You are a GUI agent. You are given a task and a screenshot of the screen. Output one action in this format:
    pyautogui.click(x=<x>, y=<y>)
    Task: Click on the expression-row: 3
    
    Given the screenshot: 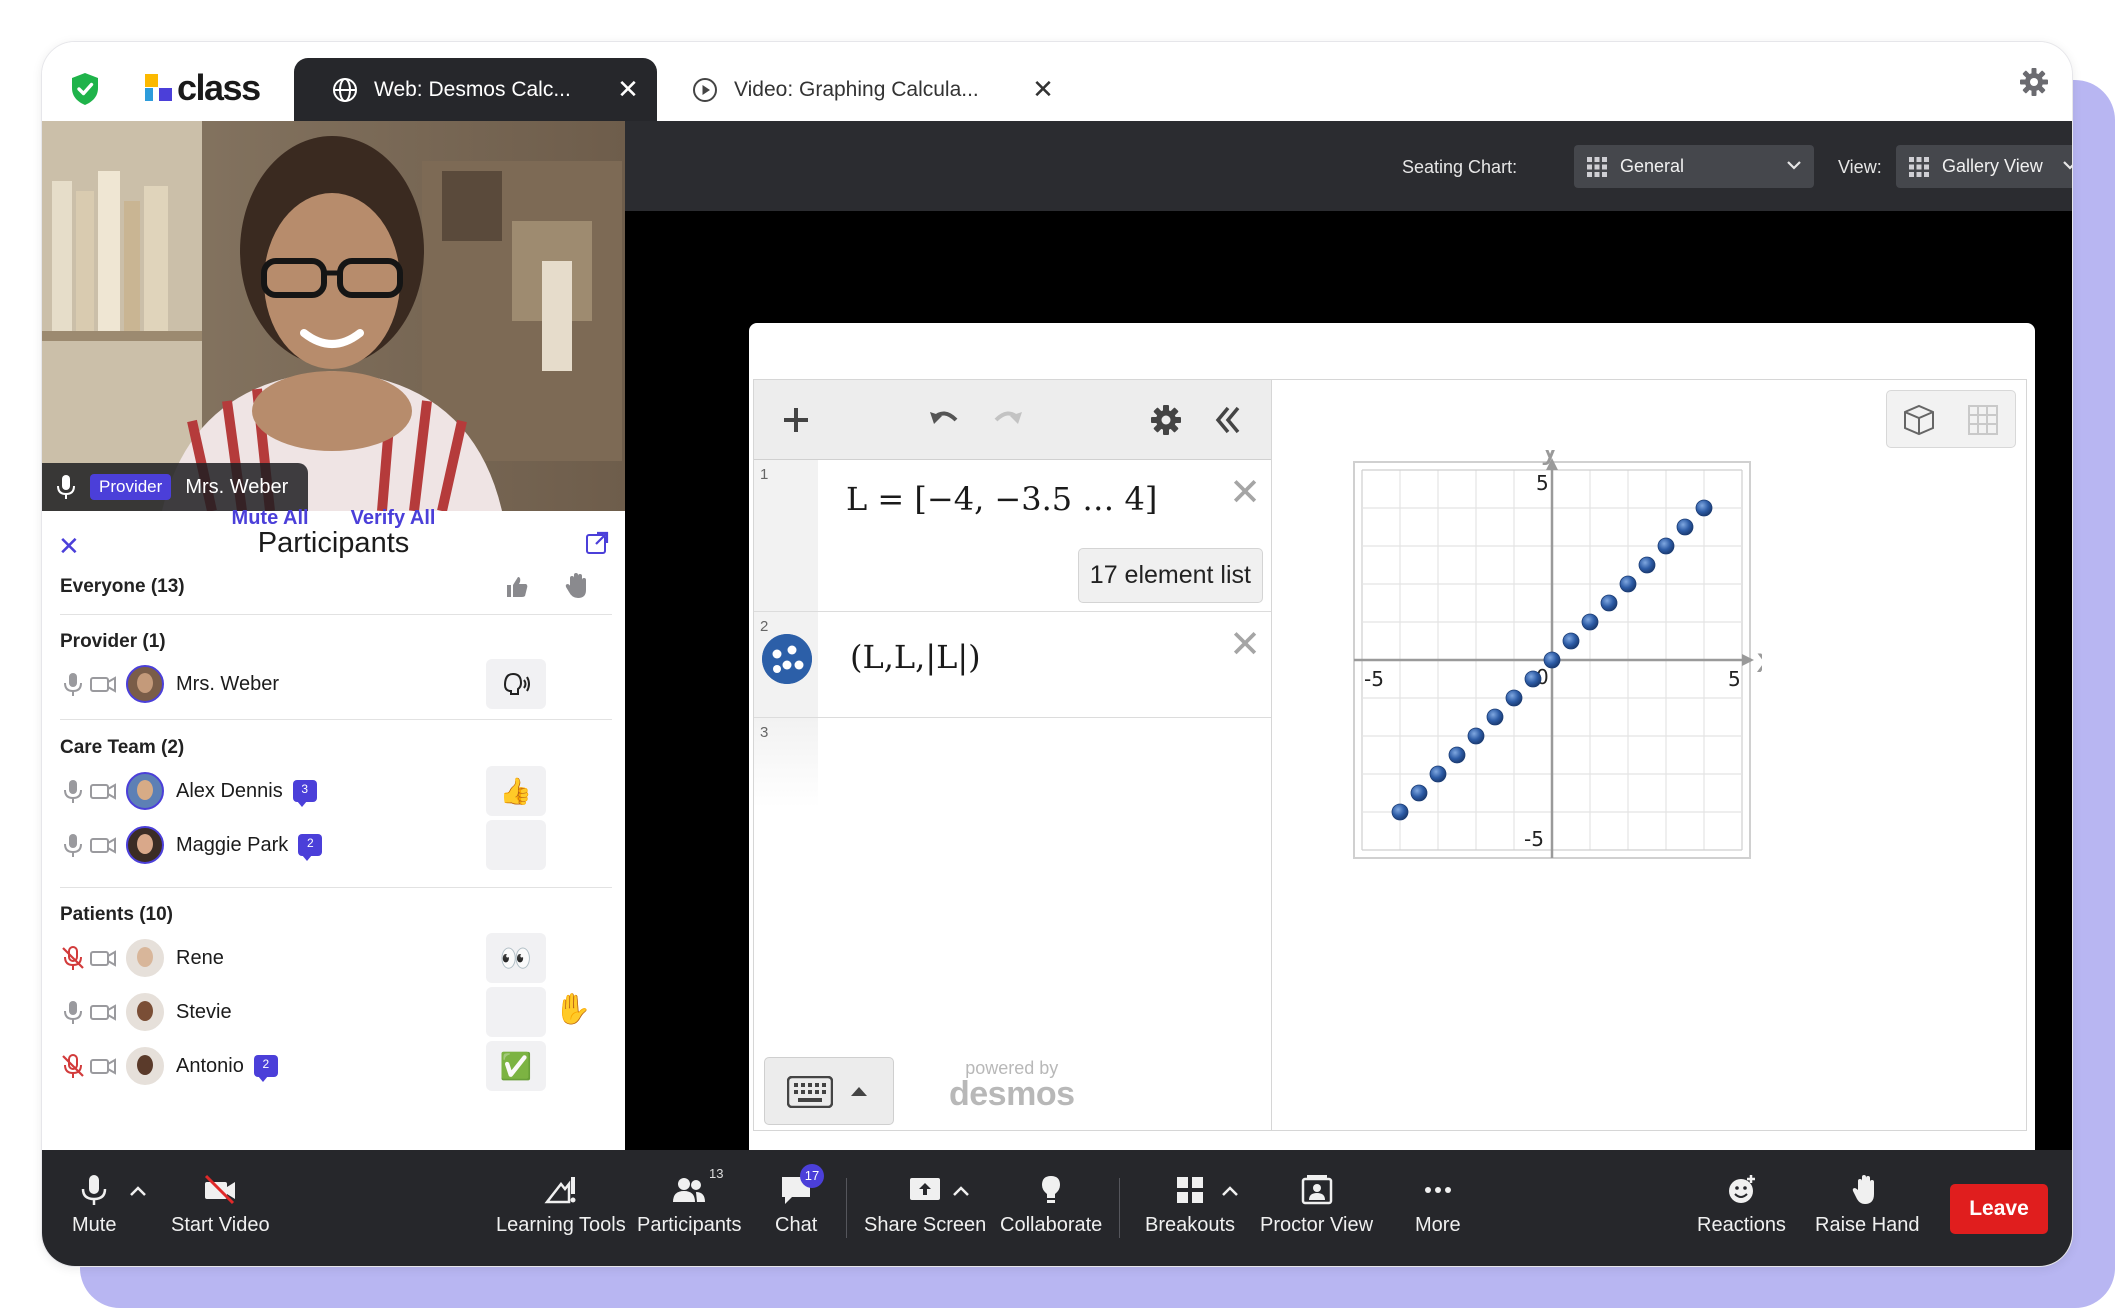 What is the action you would take?
    pyautogui.click(x=1012, y=763)
    